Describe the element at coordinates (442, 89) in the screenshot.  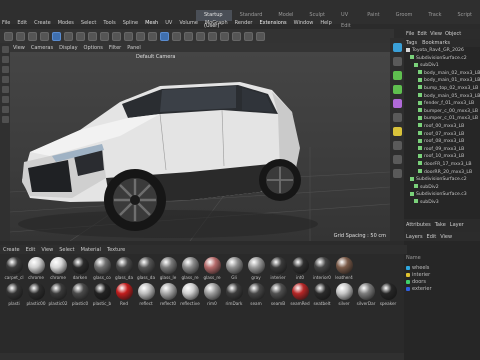
I see `object-row: bump_top_02_mxx3_LB` at that location.